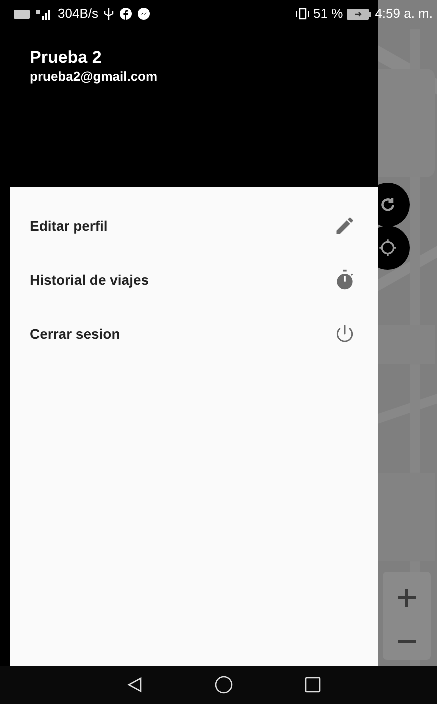  I want to click on zoom-out-icon, so click(407, 642).